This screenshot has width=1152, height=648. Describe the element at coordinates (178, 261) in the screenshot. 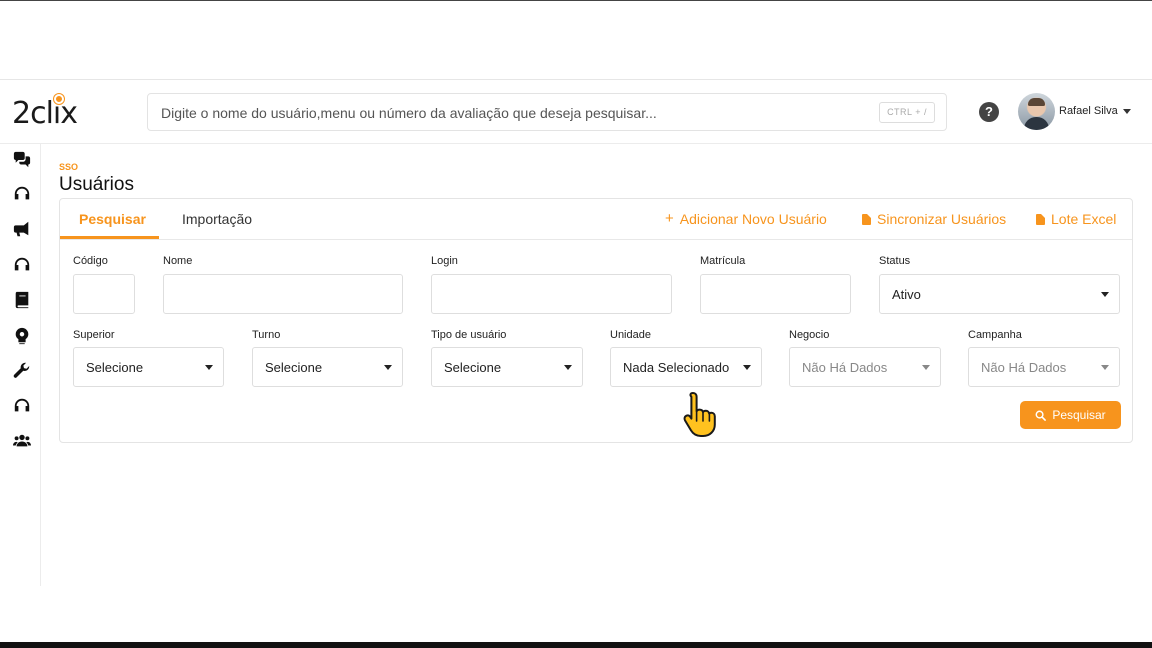

I see `nome-label: Nome` at that location.